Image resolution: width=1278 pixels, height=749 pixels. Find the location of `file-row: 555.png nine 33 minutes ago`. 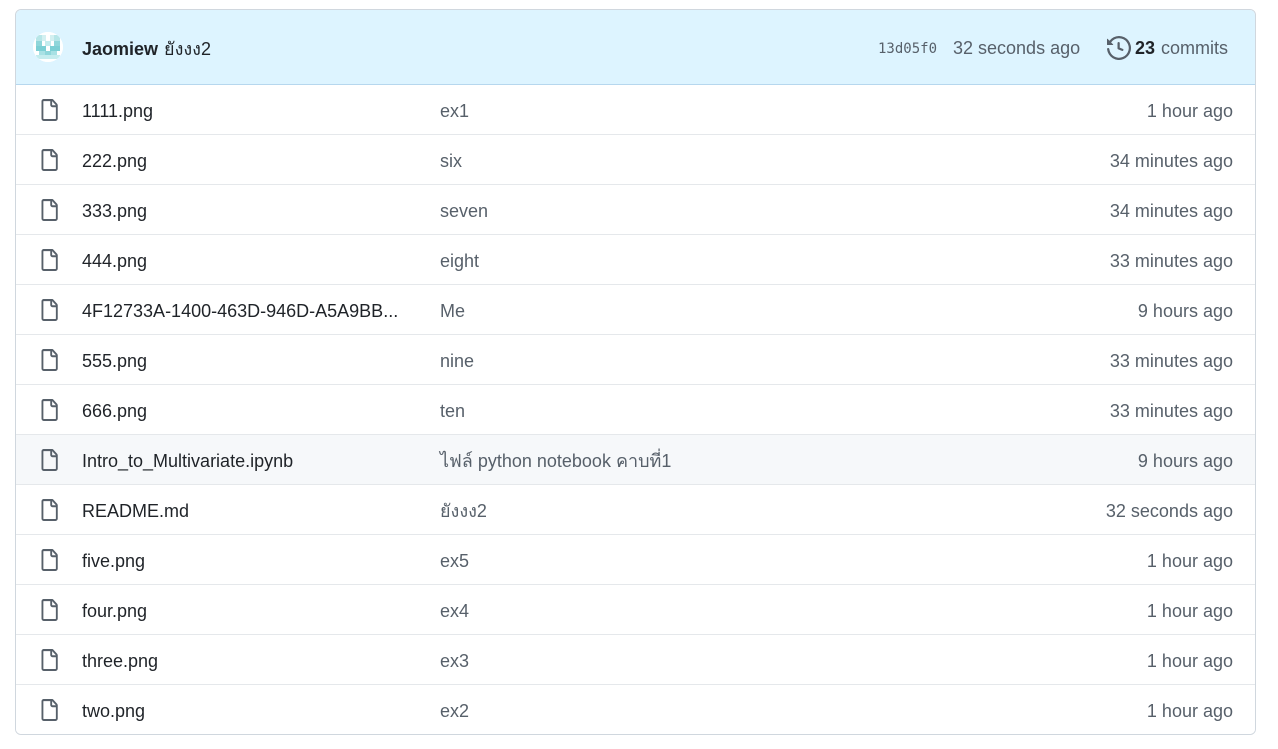

file-row: 555.png nine 33 minutes ago is located at coordinates (635, 359).